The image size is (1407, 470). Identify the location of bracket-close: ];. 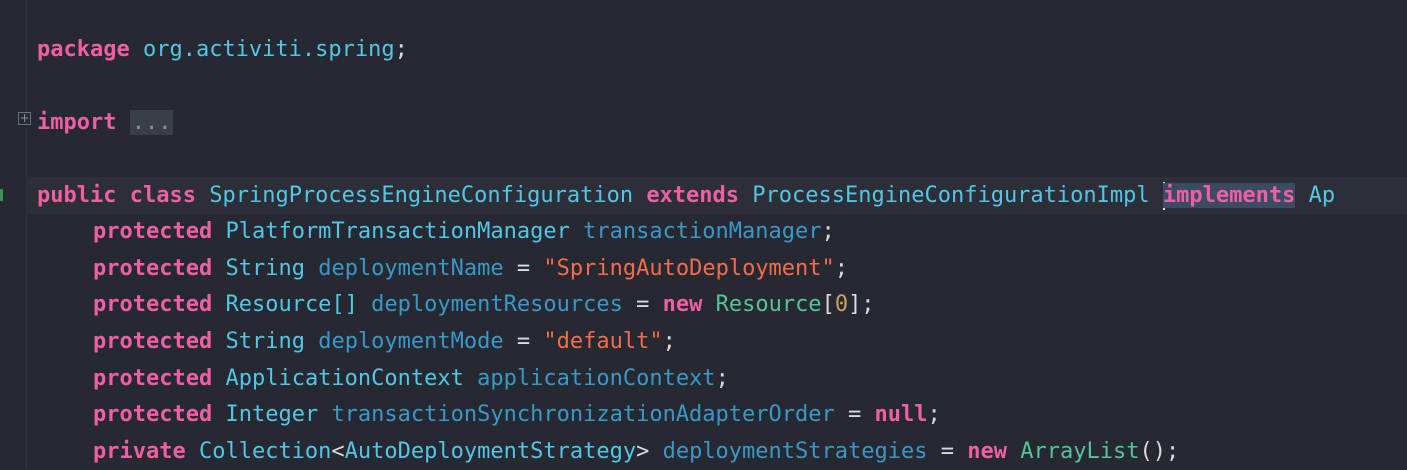
(861, 304).